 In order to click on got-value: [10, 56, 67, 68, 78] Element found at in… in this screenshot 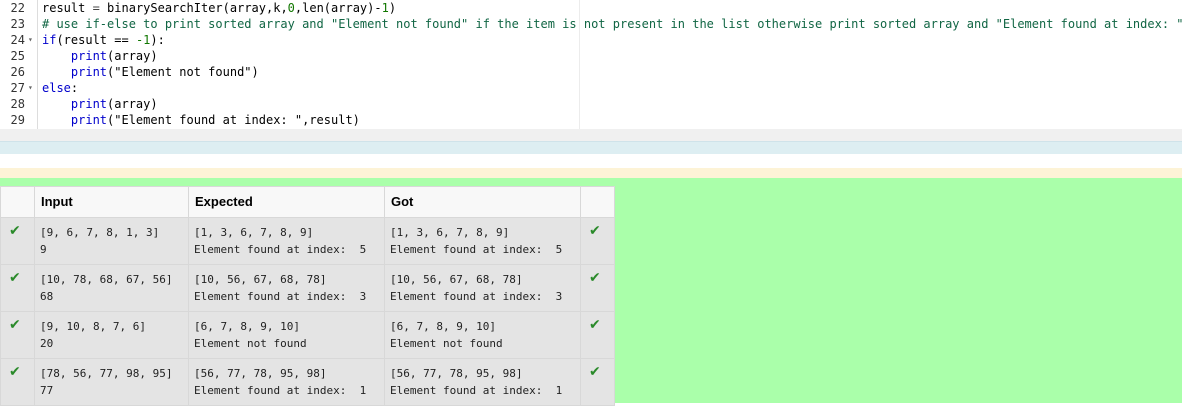, I will do `click(476, 288)`.